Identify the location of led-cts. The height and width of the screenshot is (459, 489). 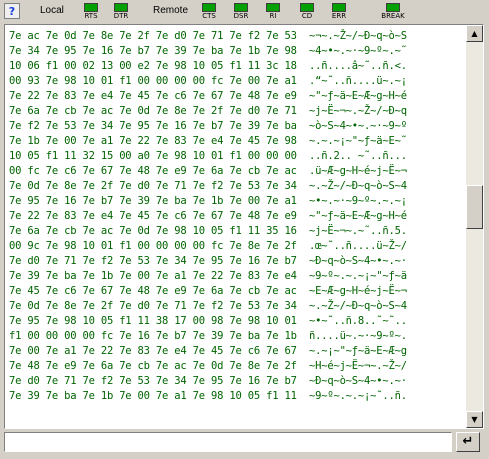
(209, 7).